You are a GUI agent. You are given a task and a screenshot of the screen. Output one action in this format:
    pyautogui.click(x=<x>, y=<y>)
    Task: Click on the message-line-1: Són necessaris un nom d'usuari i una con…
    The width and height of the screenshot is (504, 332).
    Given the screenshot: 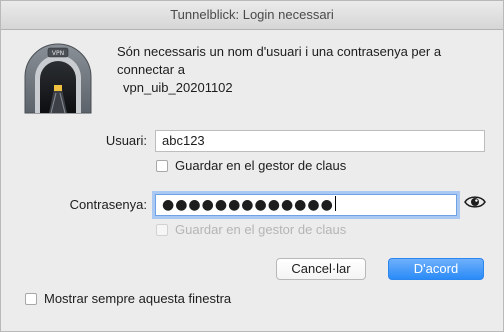 What is the action you would take?
    pyautogui.click(x=279, y=51)
    